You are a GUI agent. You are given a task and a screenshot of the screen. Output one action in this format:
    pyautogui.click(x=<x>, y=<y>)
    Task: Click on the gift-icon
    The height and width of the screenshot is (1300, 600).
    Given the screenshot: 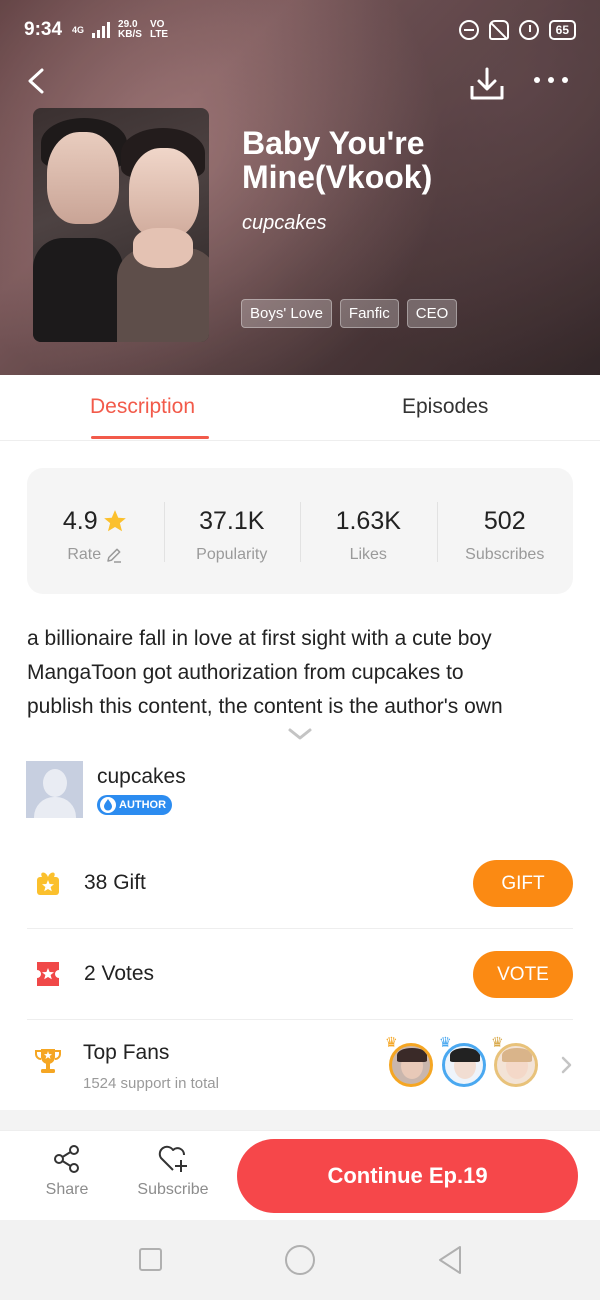 What is the action you would take?
    pyautogui.click(x=48, y=883)
    